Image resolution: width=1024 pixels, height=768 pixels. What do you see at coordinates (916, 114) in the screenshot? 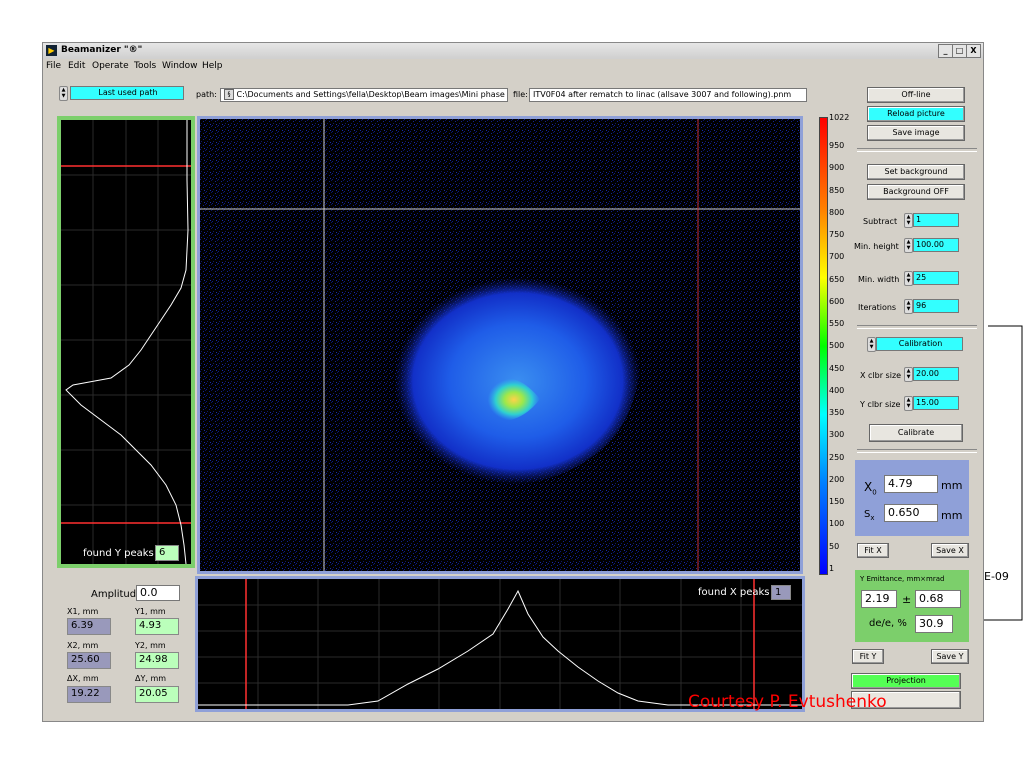
I see `reload-picture-button: Reload picture` at bounding box center [916, 114].